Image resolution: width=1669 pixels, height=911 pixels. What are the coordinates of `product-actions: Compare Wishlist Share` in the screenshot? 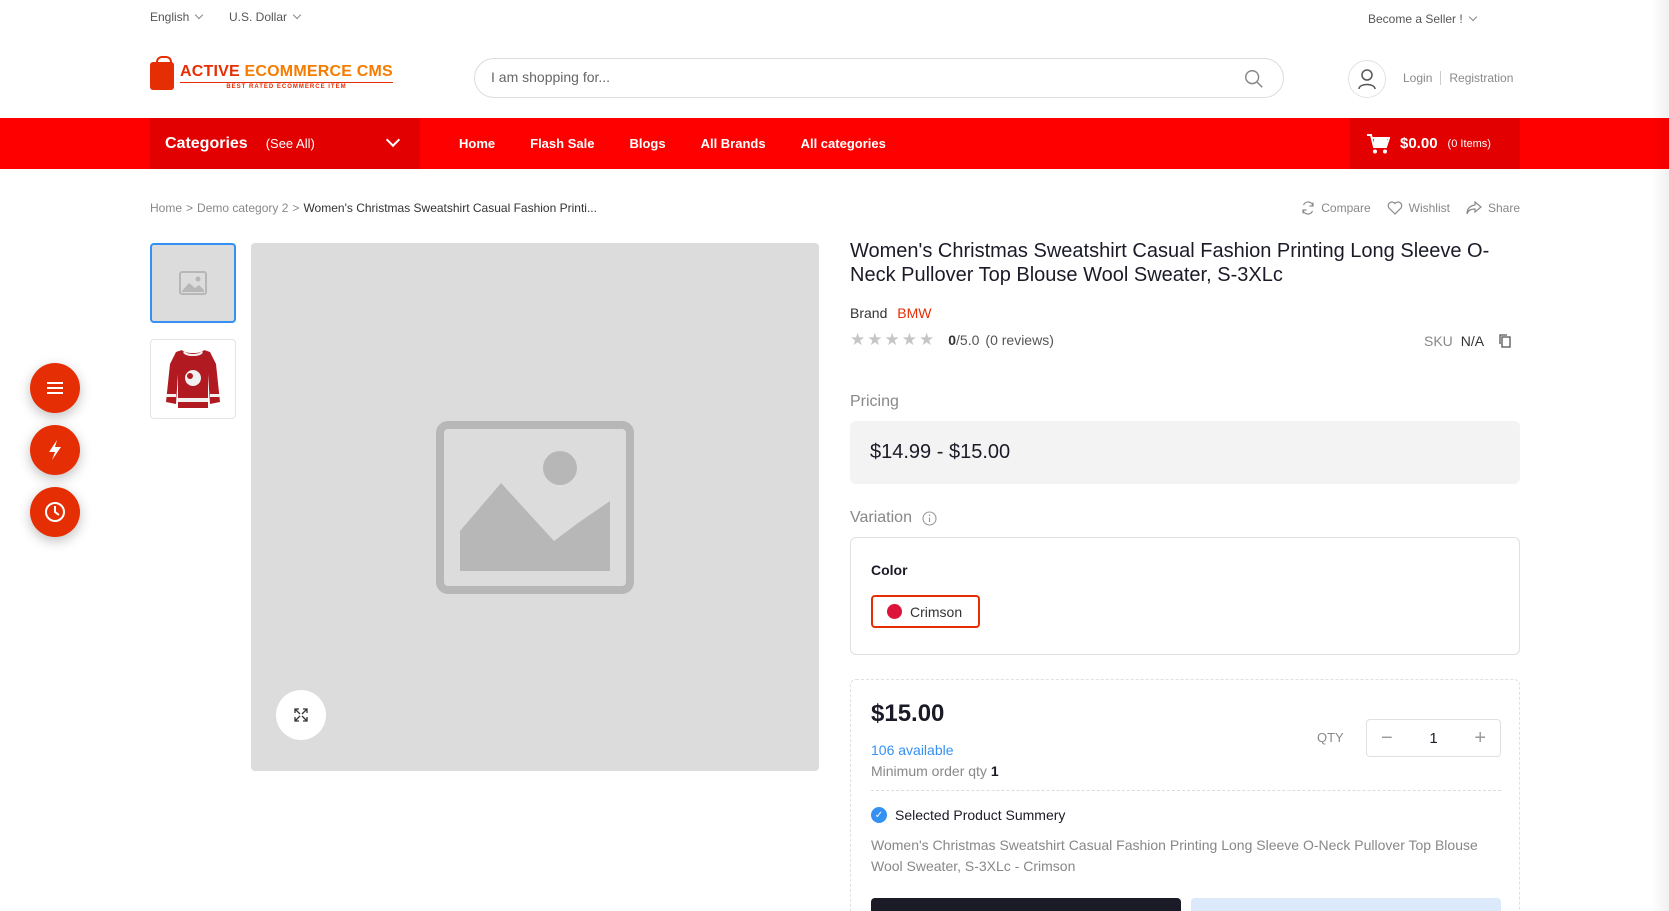 It's located at (1410, 208).